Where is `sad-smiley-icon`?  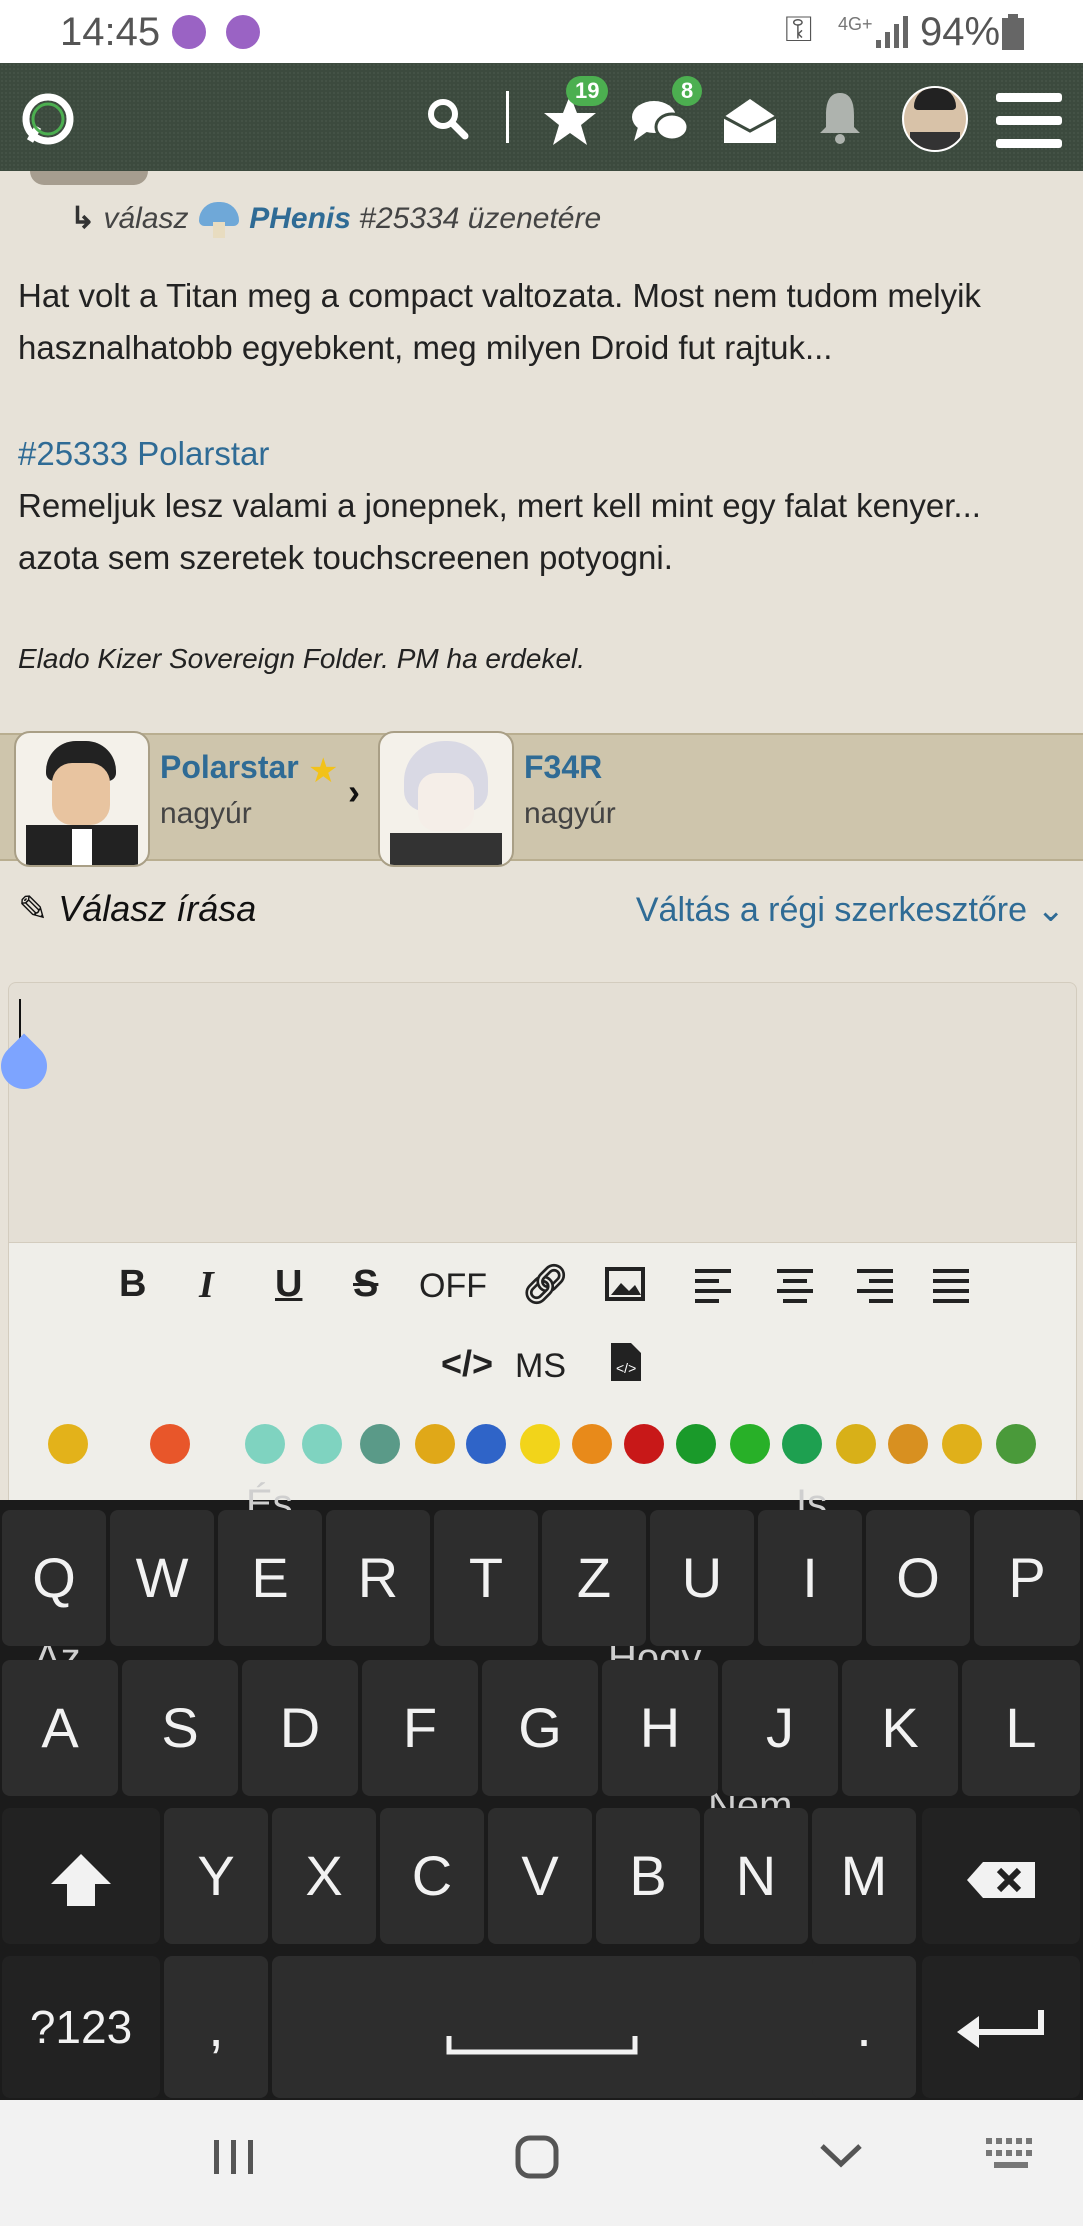
sad-smiley-icon is located at coordinates (486, 1444).